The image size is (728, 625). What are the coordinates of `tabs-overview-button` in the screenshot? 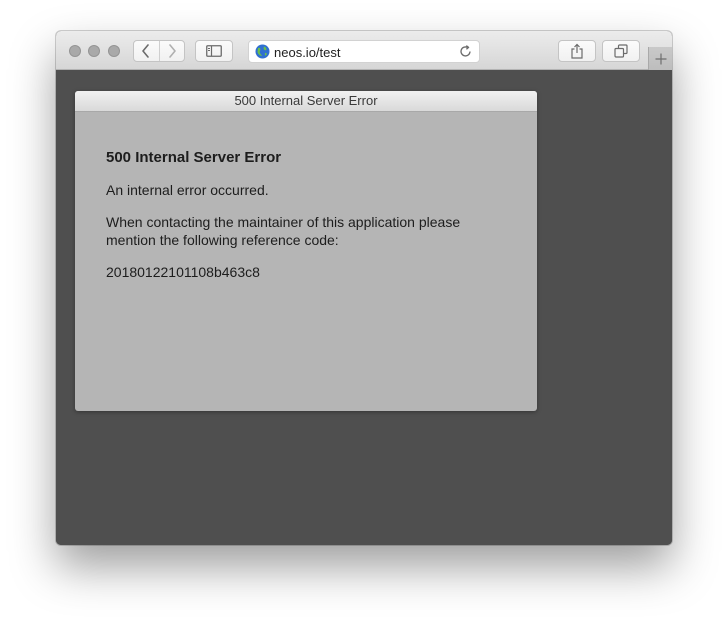 It's located at (621, 51).